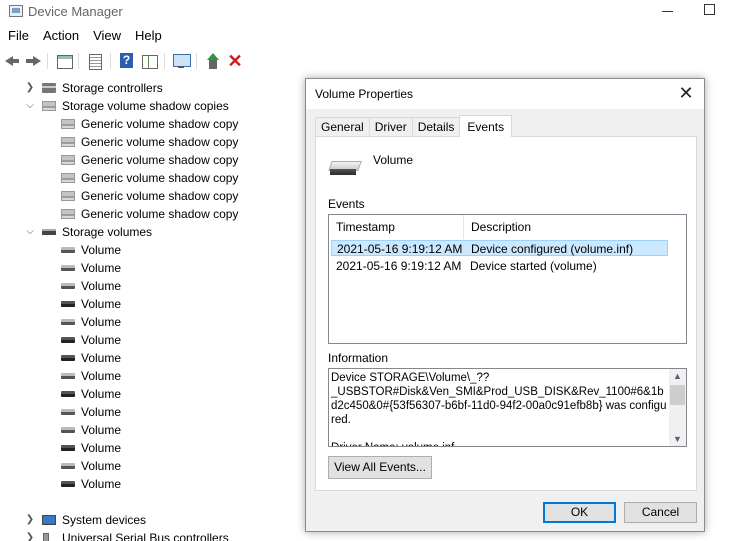 The width and height of the screenshot is (734, 541). I want to click on device-name: Volume, so click(393, 160).